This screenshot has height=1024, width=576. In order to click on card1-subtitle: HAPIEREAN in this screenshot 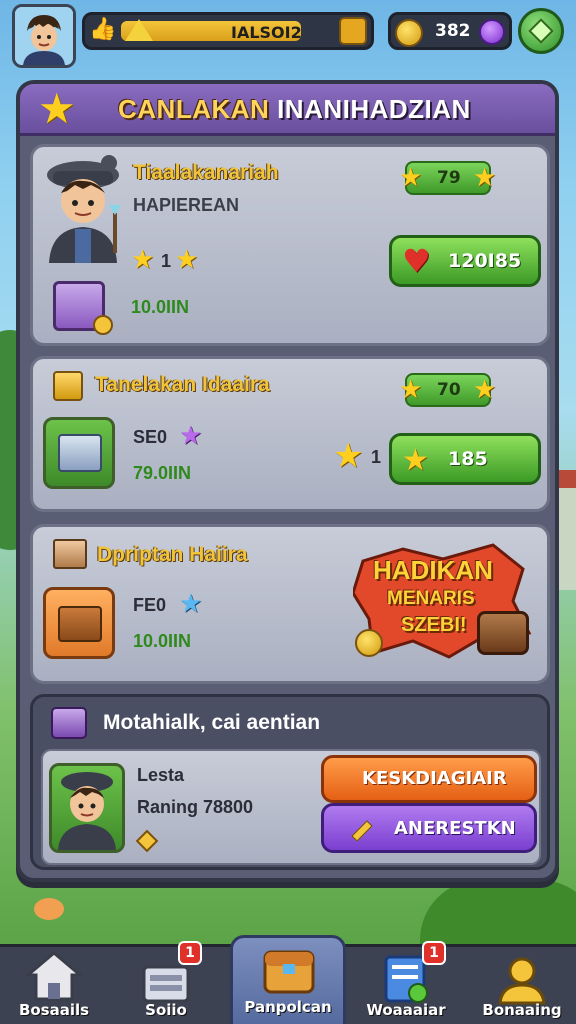, I will do `click(186, 205)`.